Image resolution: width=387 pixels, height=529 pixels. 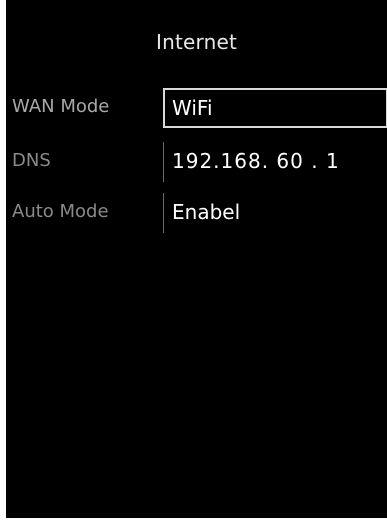 I want to click on dns-row: DNS 192.168. 60 . 1, so click(x=196, y=162).